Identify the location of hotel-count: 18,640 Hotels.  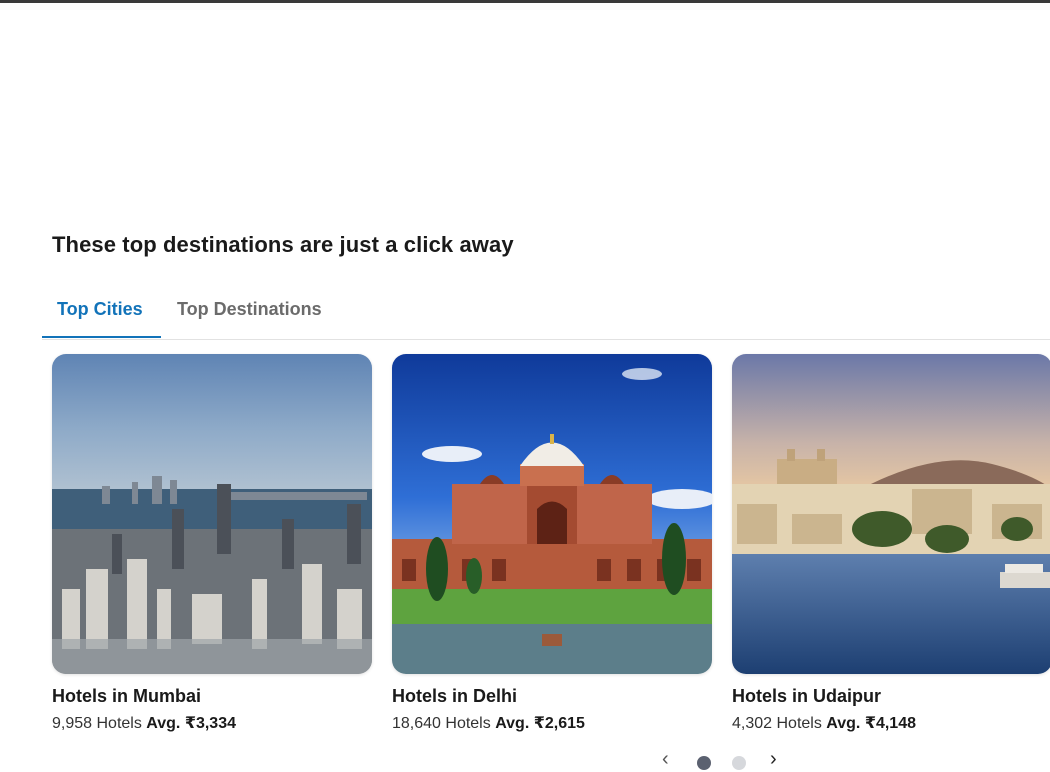
(441, 723).